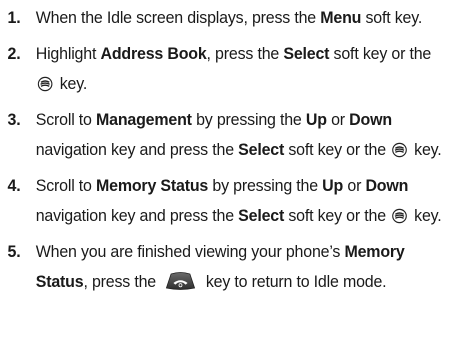  Describe the element at coordinates (341, 17) in the screenshot. I see `menu-key-label: Menu` at that location.